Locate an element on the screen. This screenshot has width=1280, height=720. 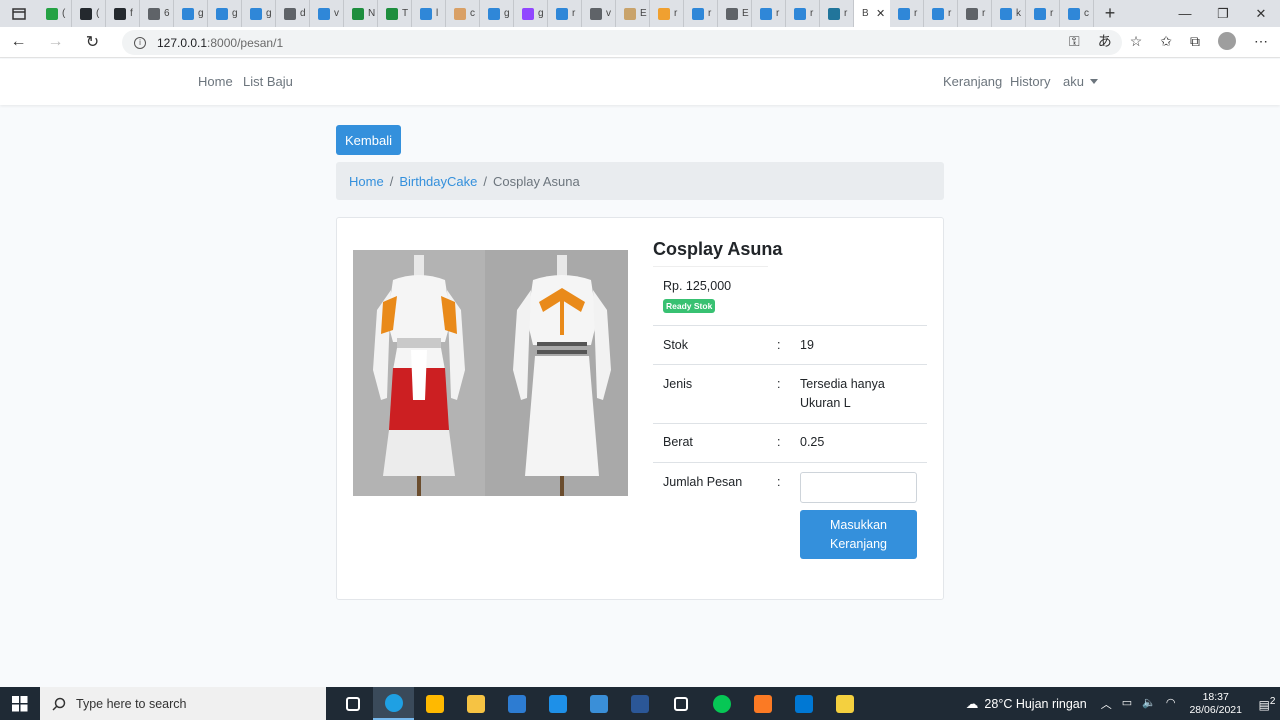
jenis-value-line: Ukuran L is located at coordinates (825, 402).